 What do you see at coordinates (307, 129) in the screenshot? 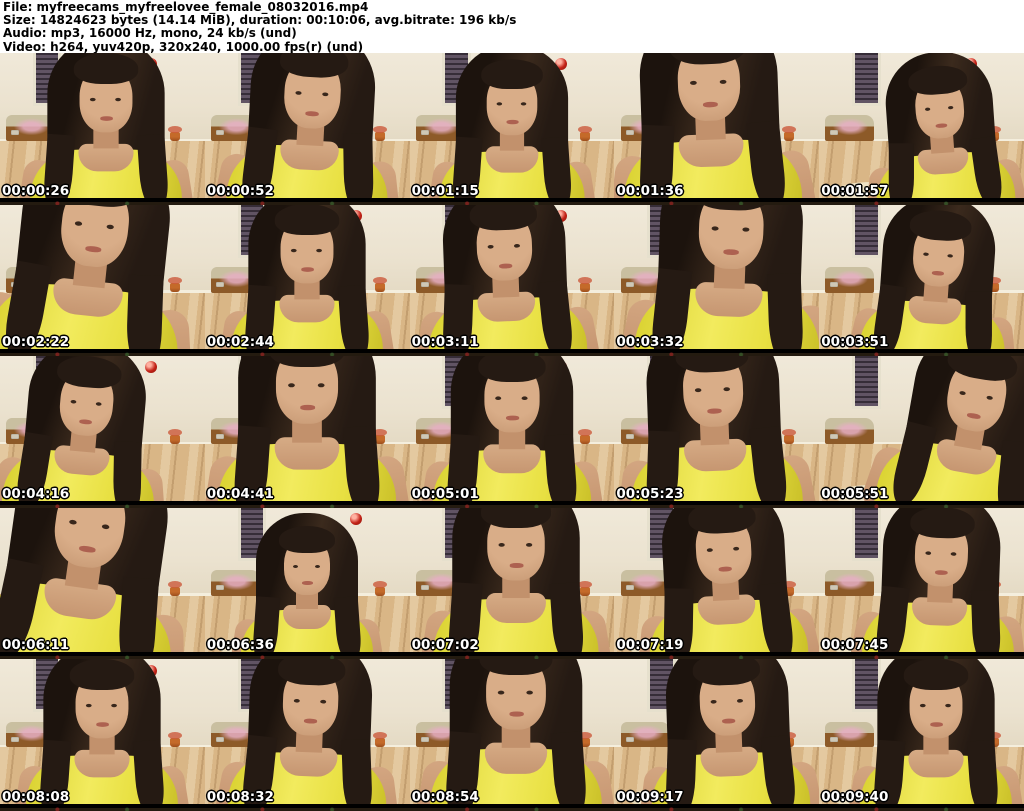
I see `video-frame-thumbnail: 00:00:52` at bounding box center [307, 129].